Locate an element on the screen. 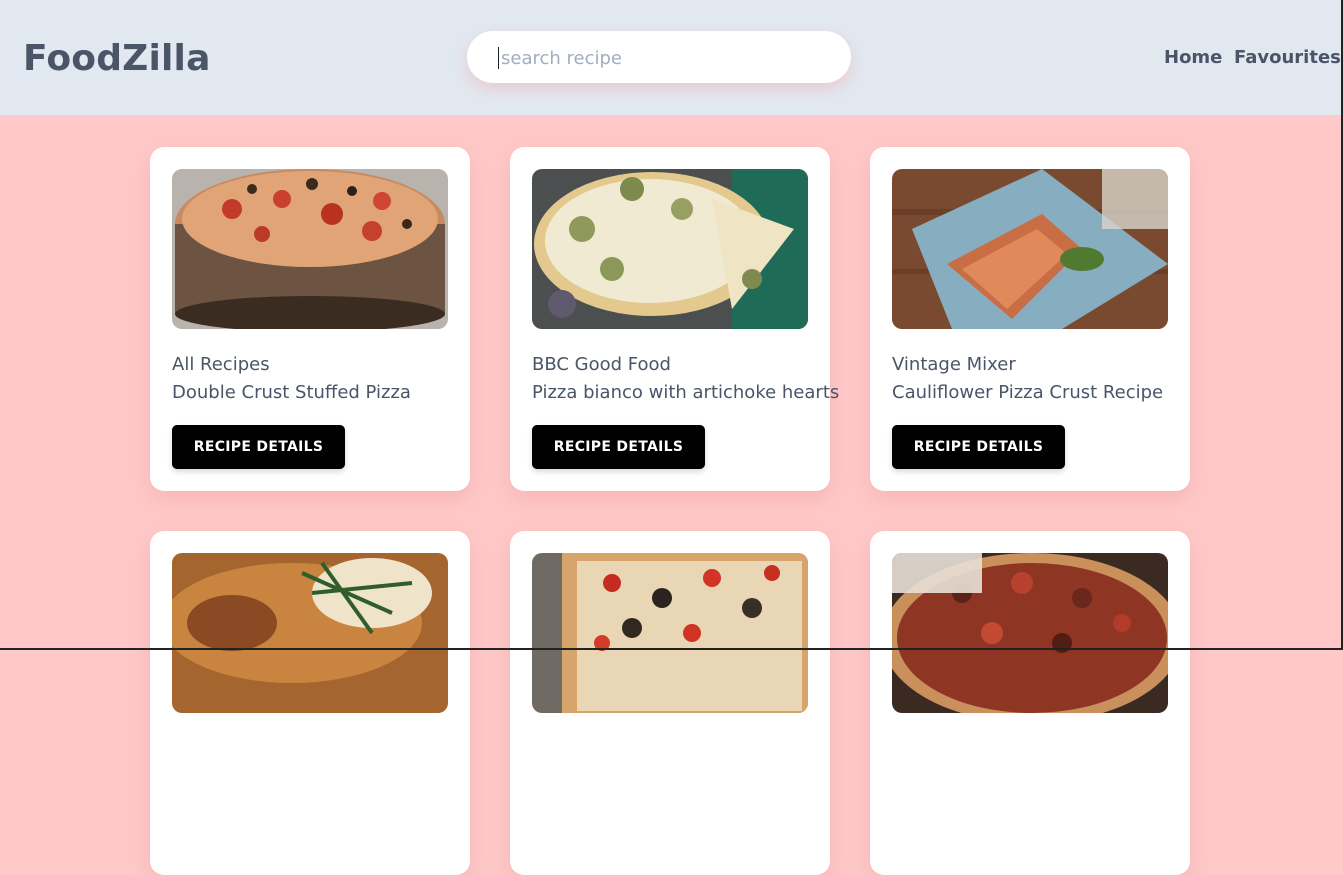 The width and height of the screenshot is (1343, 875). recipe-title: Double Crust Stuffed Pizza is located at coordinates (291, 392).